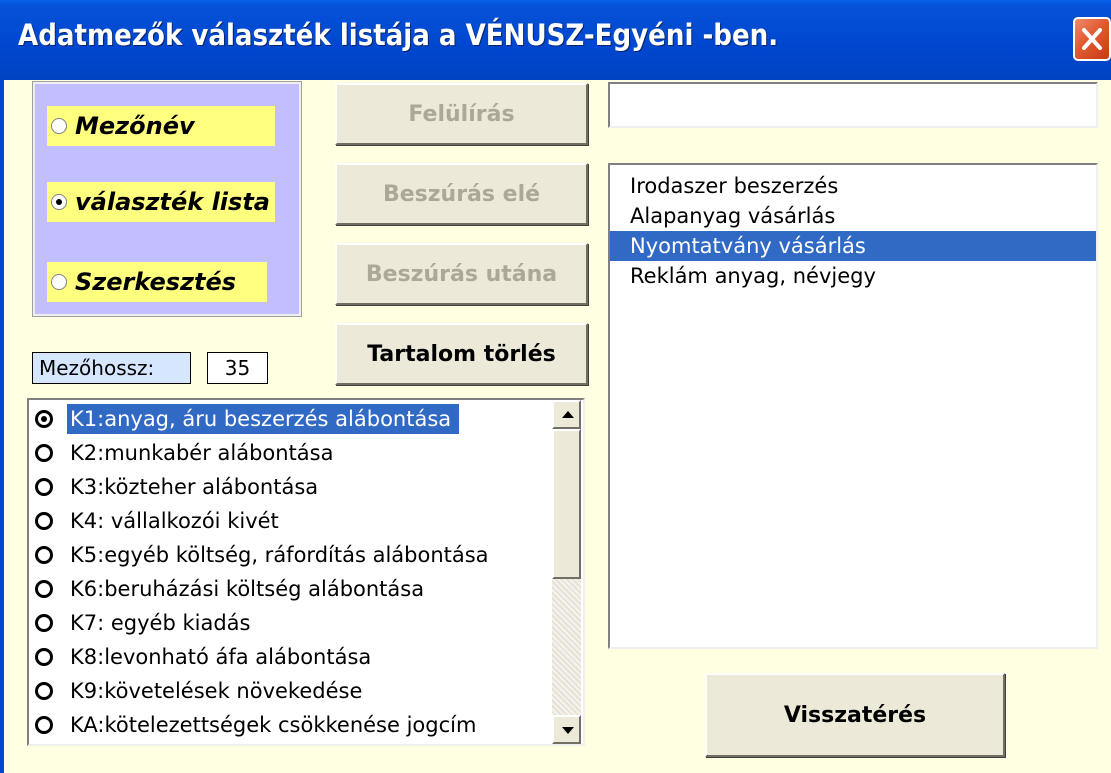 The width and height of the screenshot is (1111, 773). I want to click on scroll-down-button, so click(566, 729).